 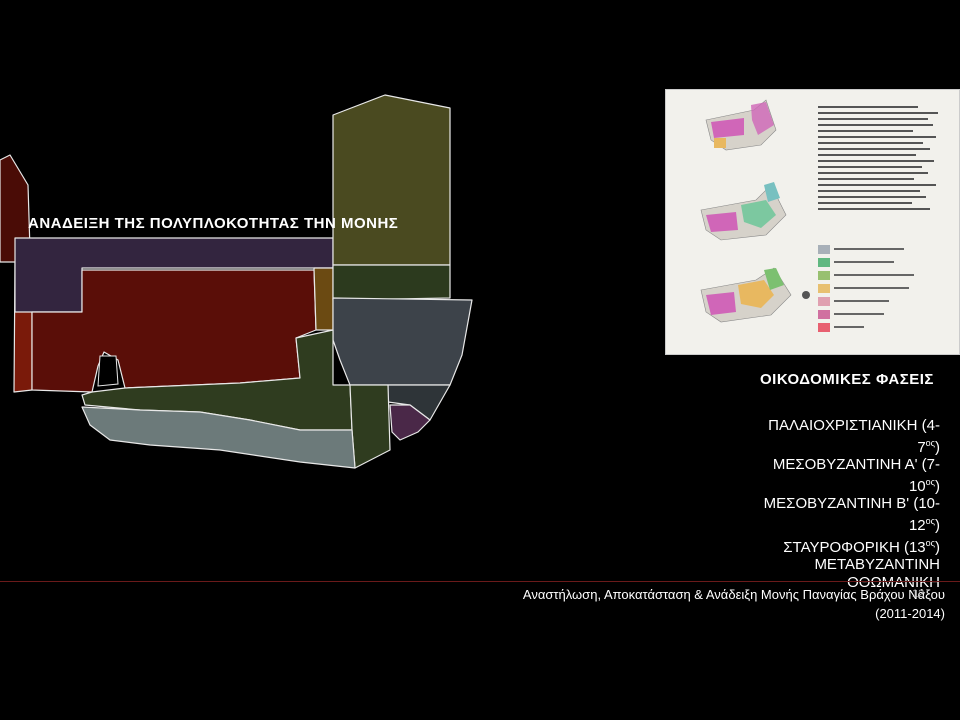 What do you see at coordinates (391, 180) in the screenshot?
I see `plan-zone-olive-tower` at bounding box center [391, 180].